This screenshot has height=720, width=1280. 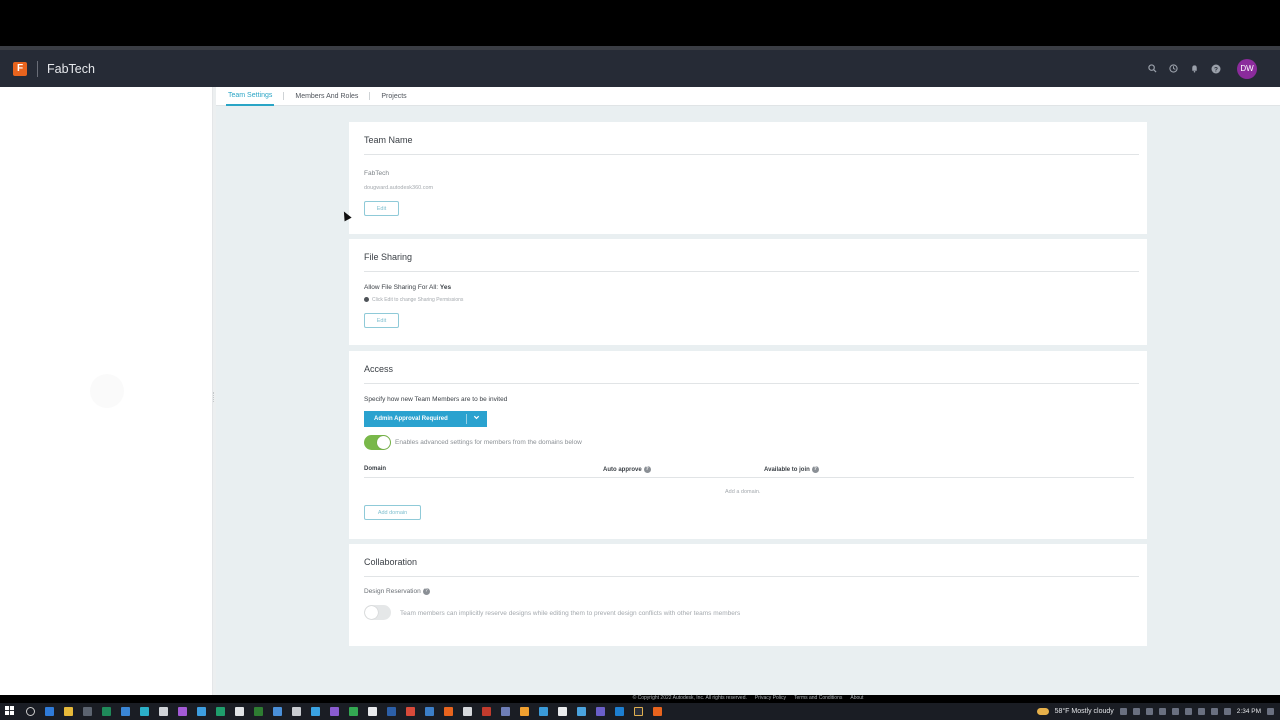 I want to click on app-title: FabTech, so click(x=71, y=69).